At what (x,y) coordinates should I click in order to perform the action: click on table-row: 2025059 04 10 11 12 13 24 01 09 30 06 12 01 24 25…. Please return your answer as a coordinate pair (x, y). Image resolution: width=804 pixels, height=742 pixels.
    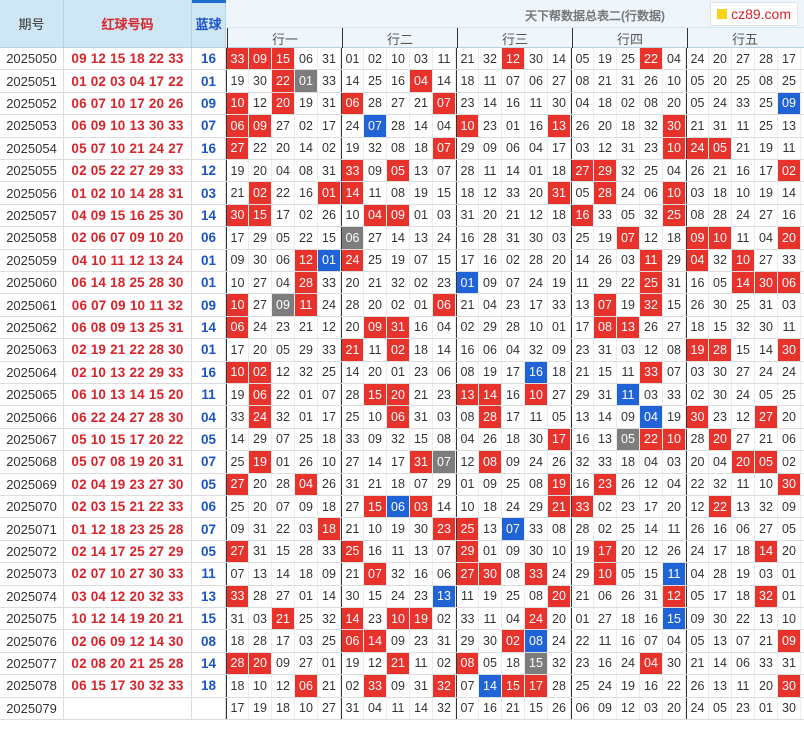
    Looking at the image, I should click on (402, 260).